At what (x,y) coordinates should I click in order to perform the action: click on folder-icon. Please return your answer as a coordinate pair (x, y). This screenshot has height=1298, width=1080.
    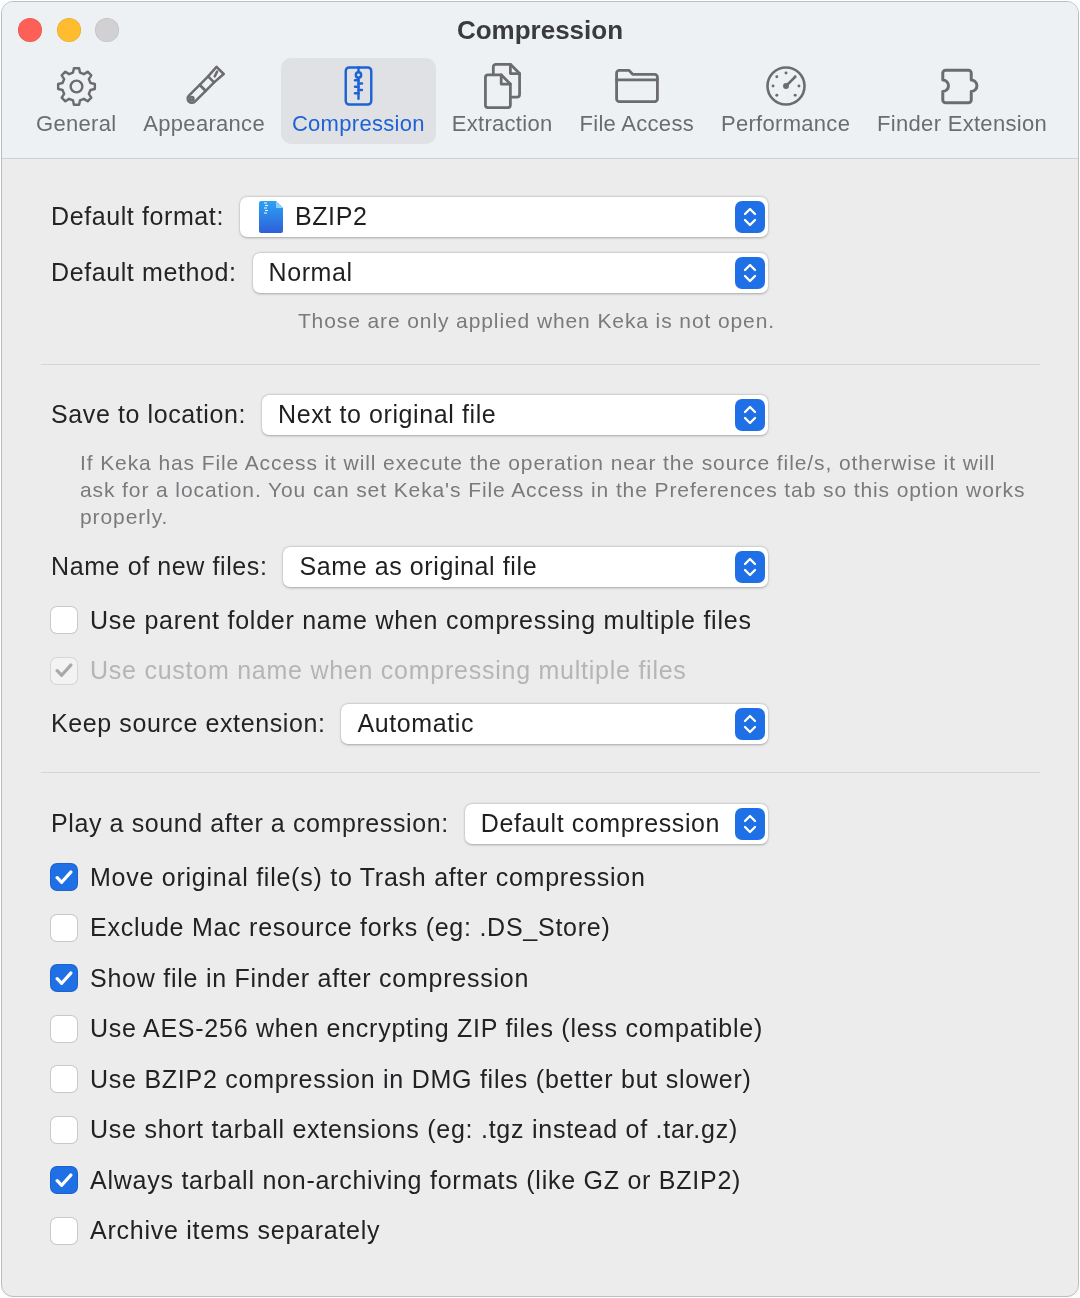
    Looking at the image, I should click on (636, 86).